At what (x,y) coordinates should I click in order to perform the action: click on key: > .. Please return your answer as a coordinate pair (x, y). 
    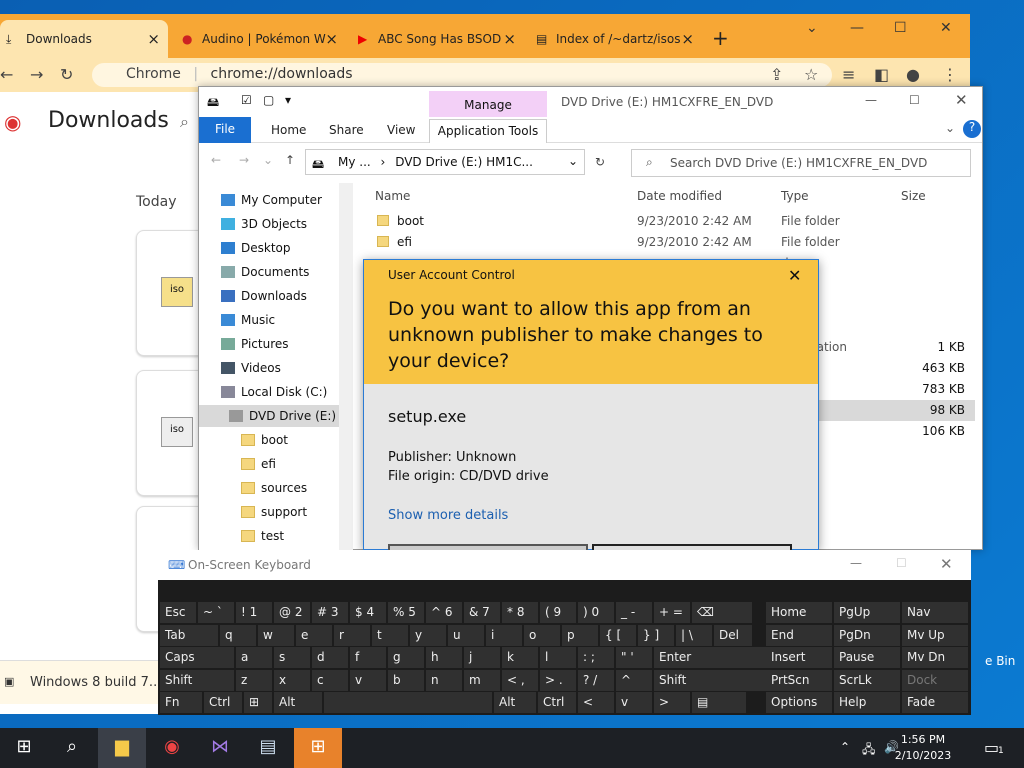
    Looking at the image, I should click on (558, 680).